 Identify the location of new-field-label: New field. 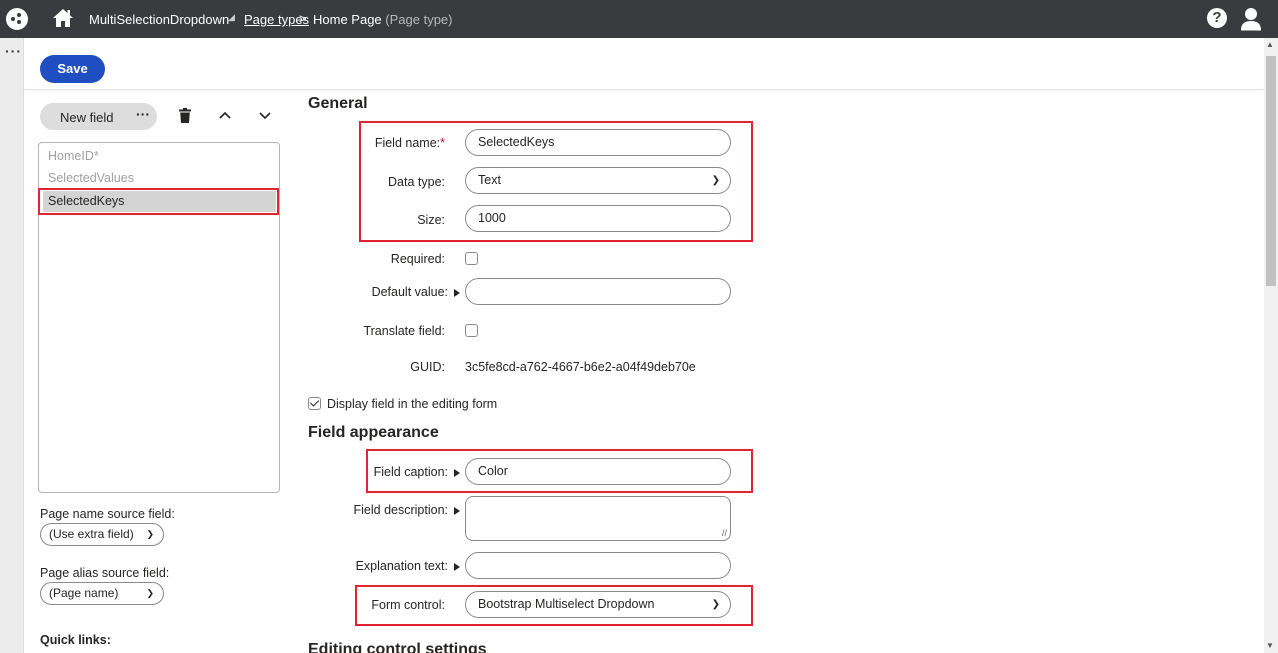
(87, 117).